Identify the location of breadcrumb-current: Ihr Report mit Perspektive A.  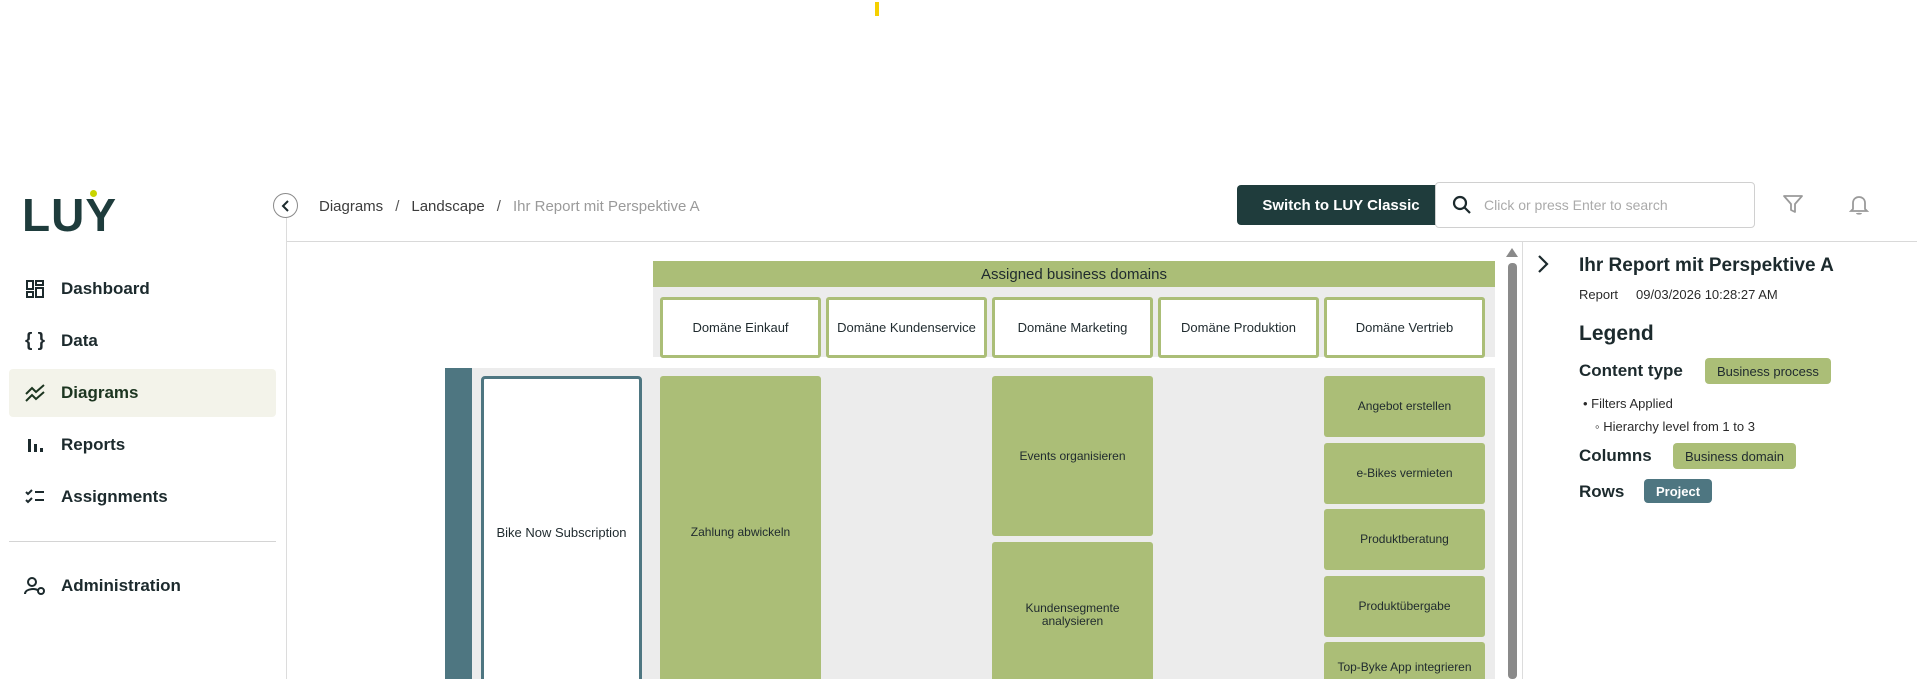
(606, 206).